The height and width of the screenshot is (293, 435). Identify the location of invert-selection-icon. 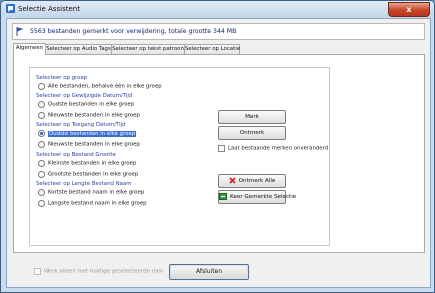
(223, 196).